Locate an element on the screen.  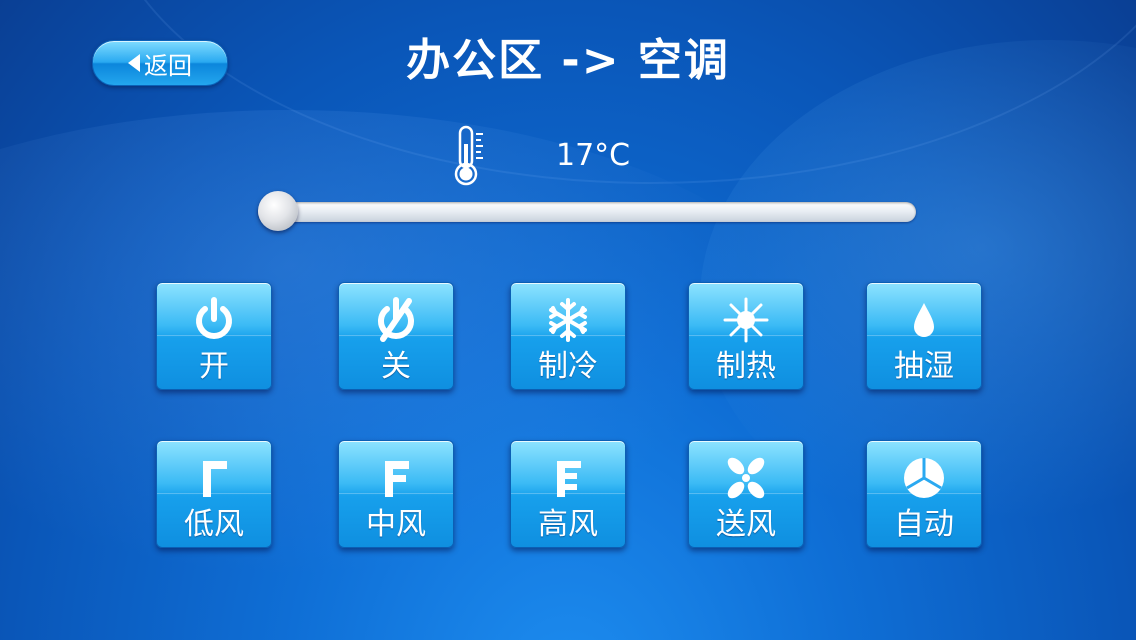
tile-label: 制冷 is located at coordinates (568, 366).